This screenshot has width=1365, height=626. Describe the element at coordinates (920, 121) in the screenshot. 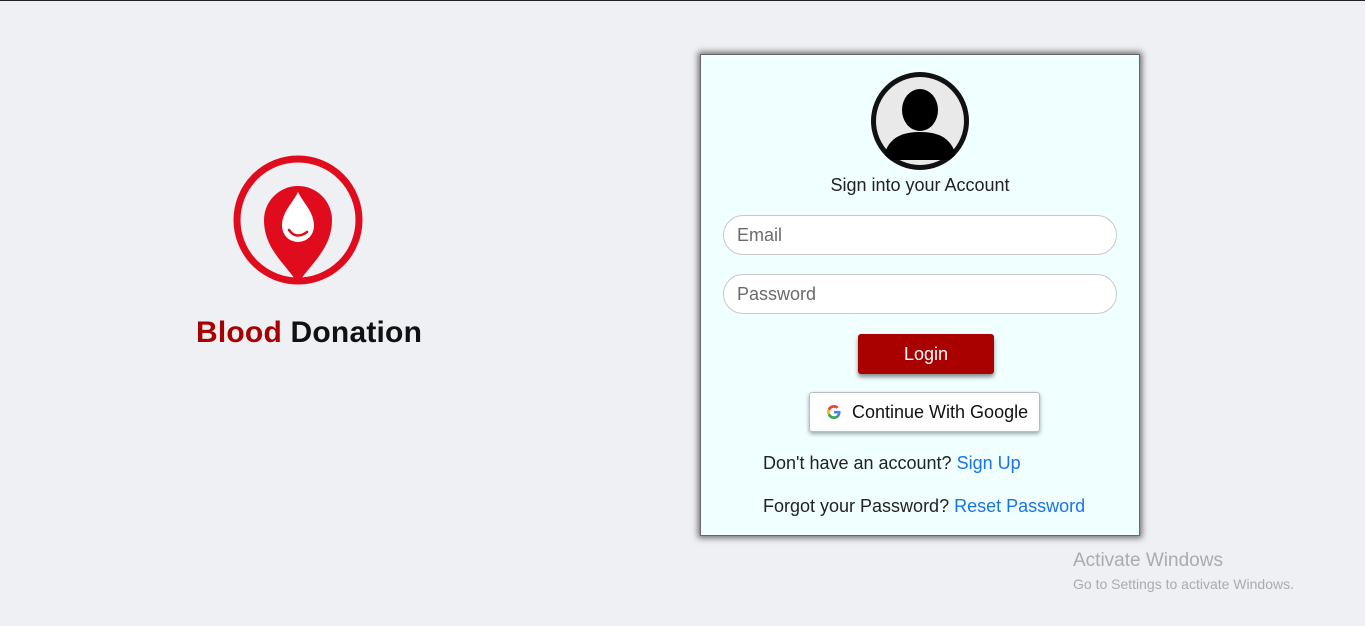

I see `user-avatar-icon` at that location.